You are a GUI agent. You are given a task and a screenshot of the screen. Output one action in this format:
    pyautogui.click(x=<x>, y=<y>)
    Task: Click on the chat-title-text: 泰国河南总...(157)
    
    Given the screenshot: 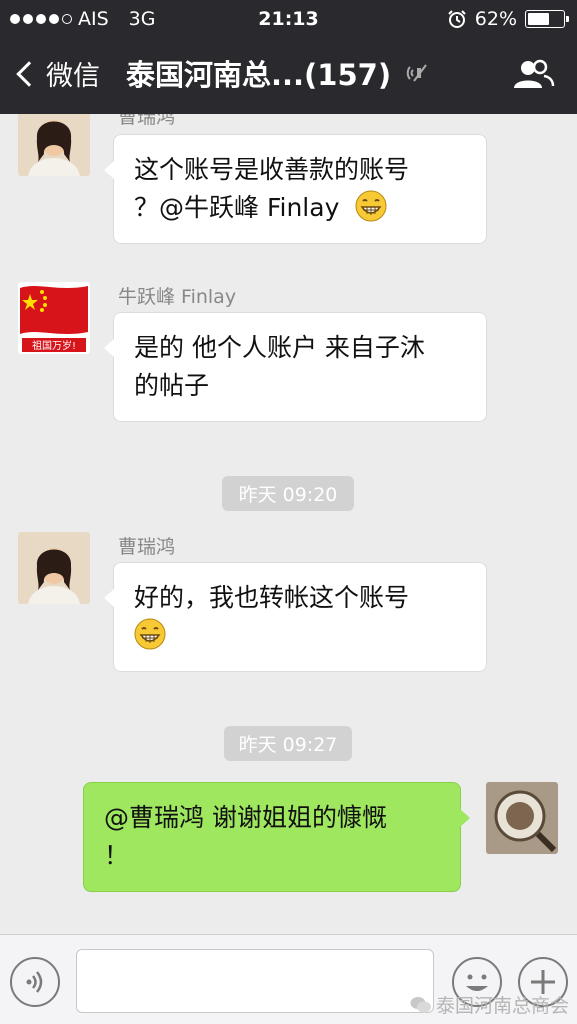 What is the action you would take?
    pyautogui.click(x=259, y=75)
    